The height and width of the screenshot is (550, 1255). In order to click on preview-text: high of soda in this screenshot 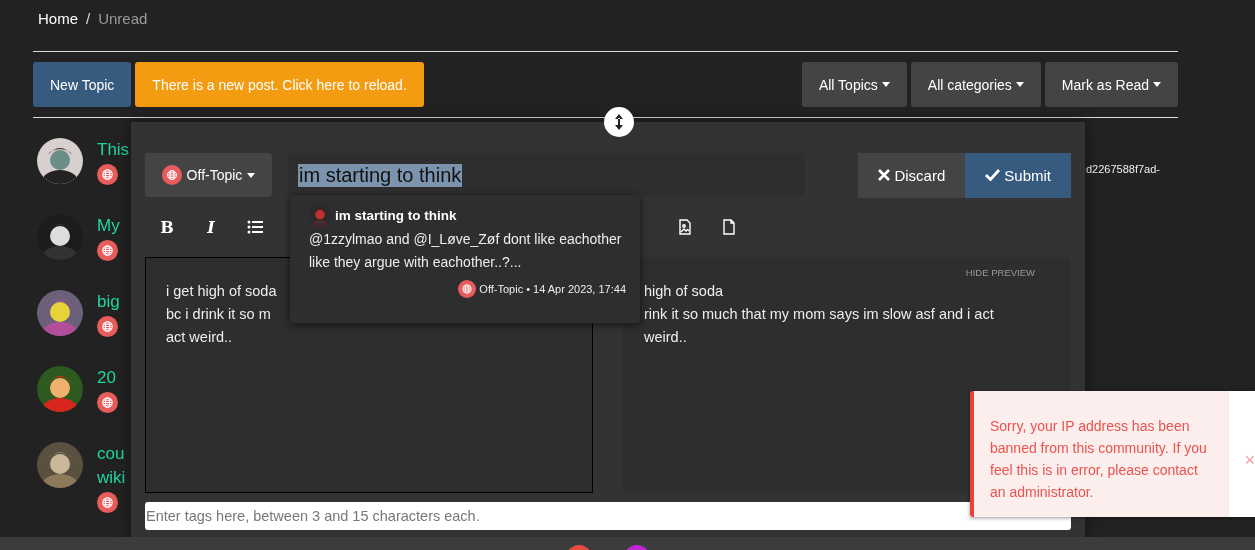, I will do `click(683, 291)`.